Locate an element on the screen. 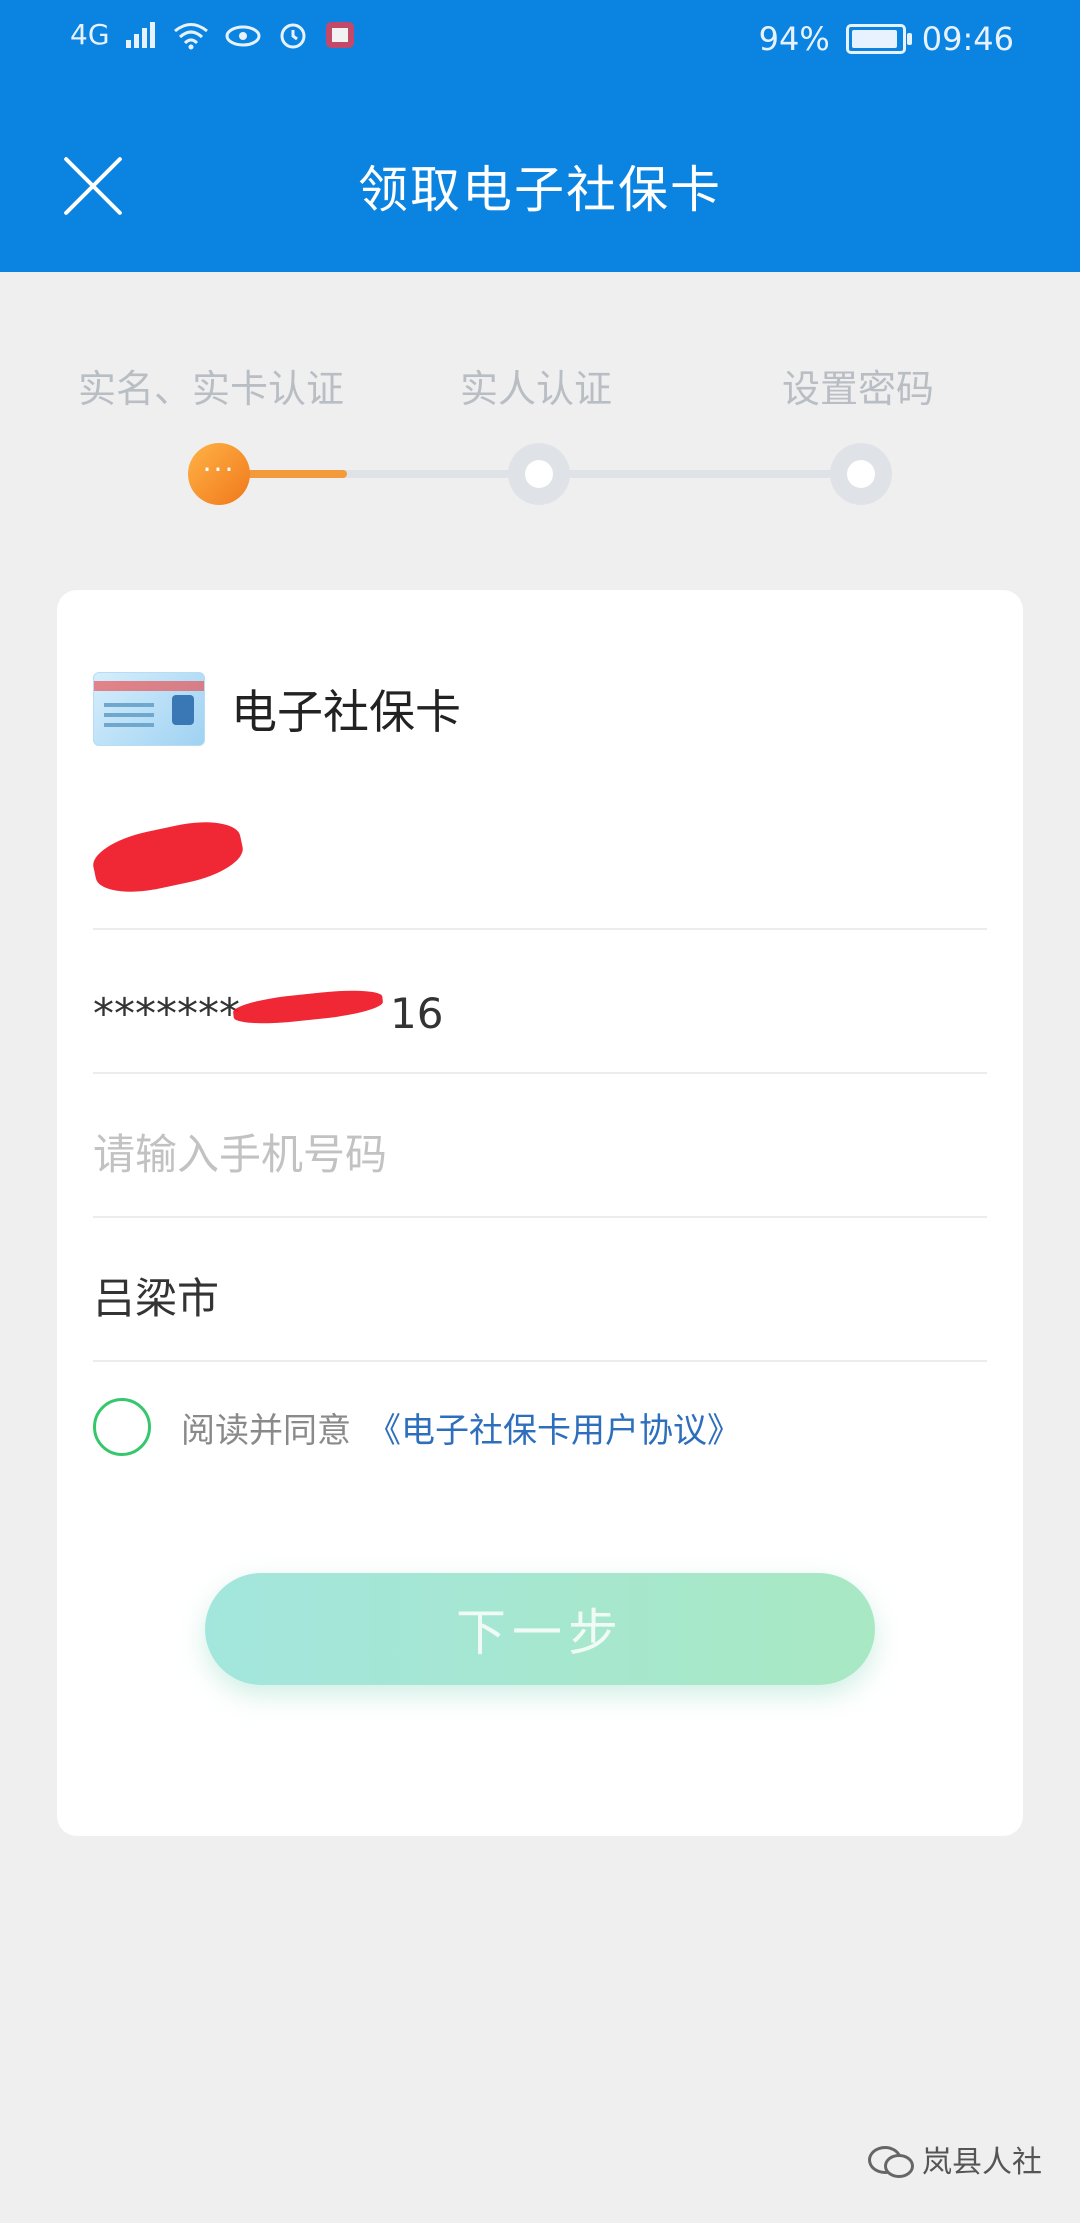  wechat-icon is located at coordinates (891, 2160).